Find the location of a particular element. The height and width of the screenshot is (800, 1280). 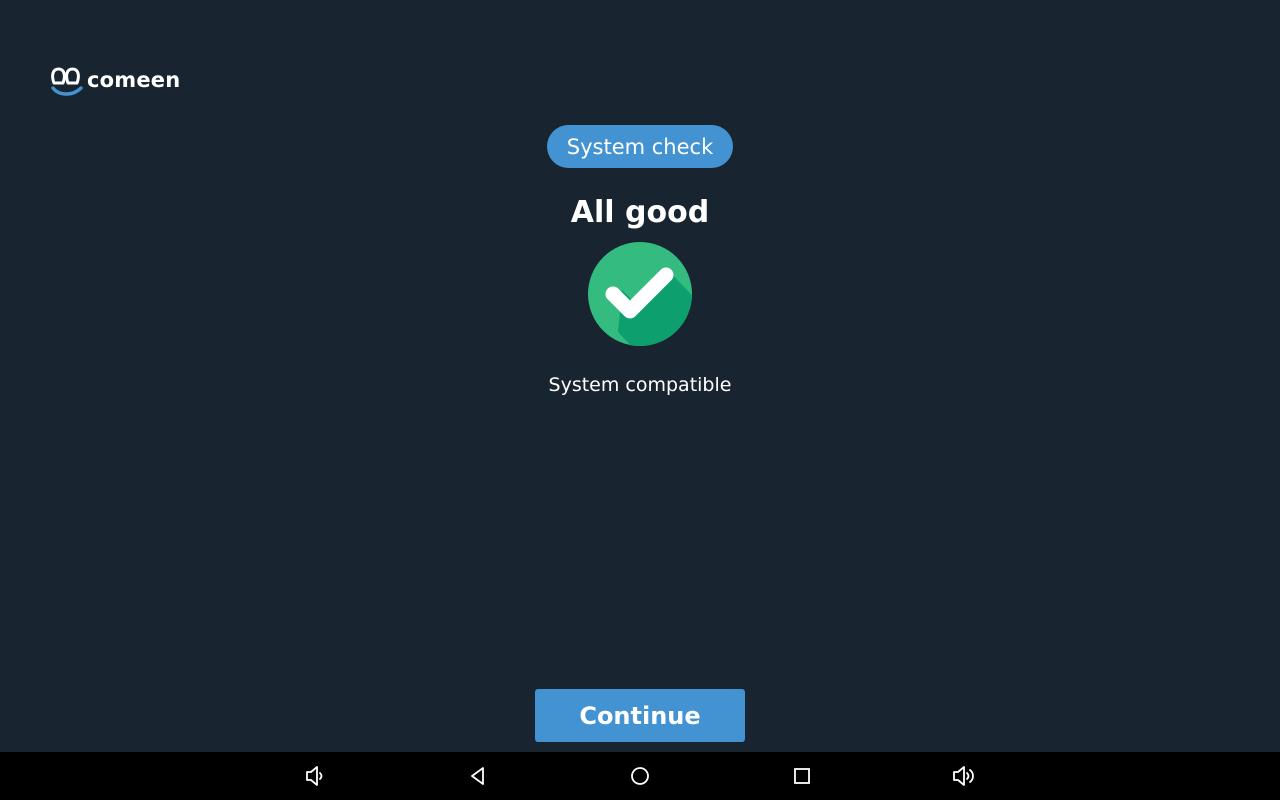

status-title: All good is located at coordinates (640, 212).